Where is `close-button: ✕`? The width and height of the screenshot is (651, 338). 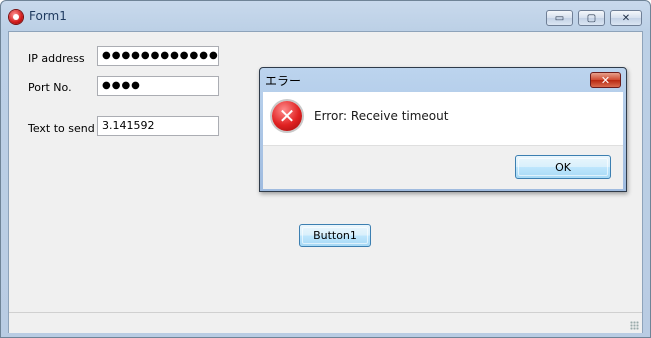 close-button: ✕ is located at coordinates (626, 18).